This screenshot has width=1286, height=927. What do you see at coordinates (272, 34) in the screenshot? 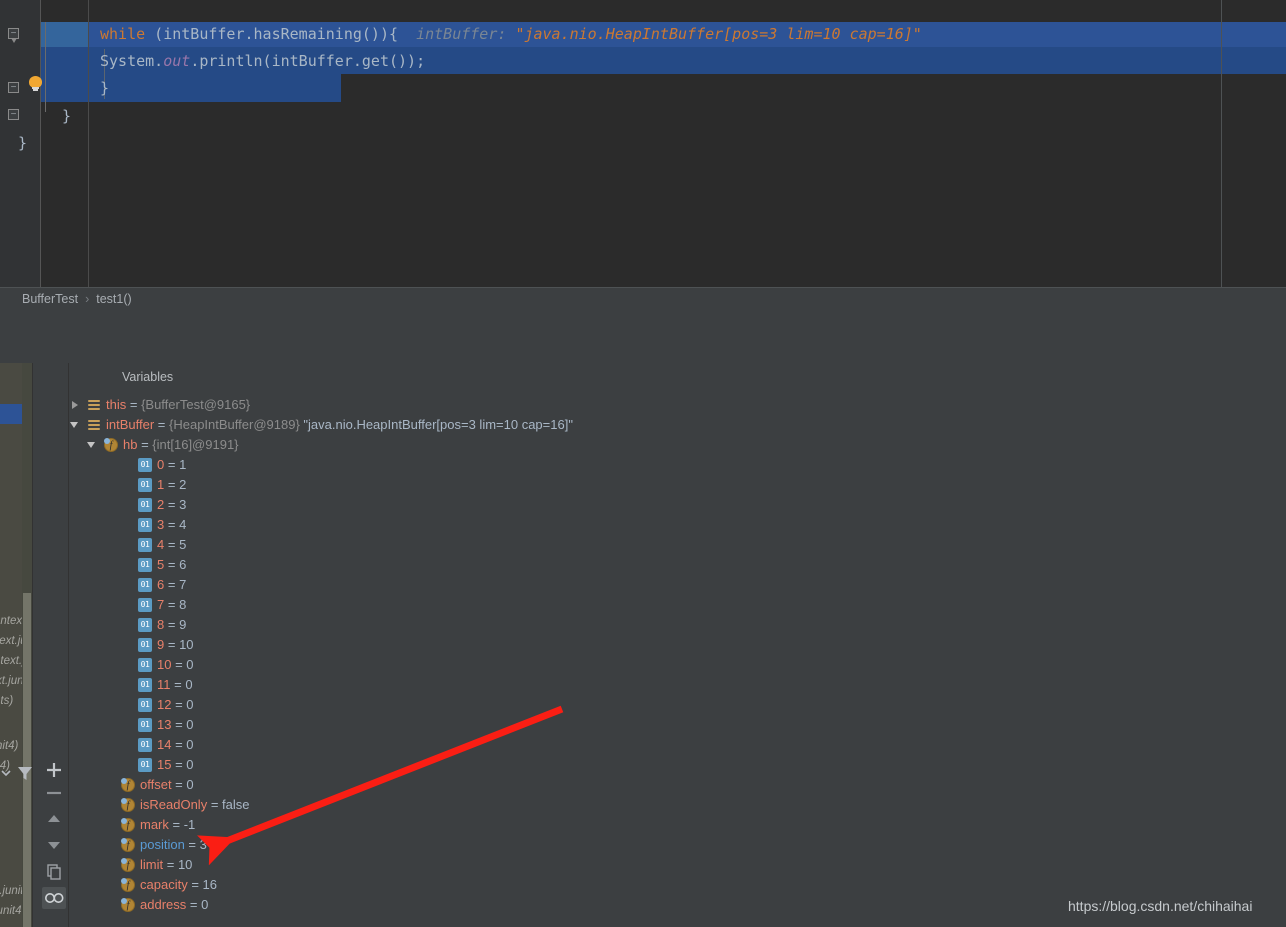
I see `code-token: (intBuffer.hasRemaining()){` at bounding box center [272, 34].